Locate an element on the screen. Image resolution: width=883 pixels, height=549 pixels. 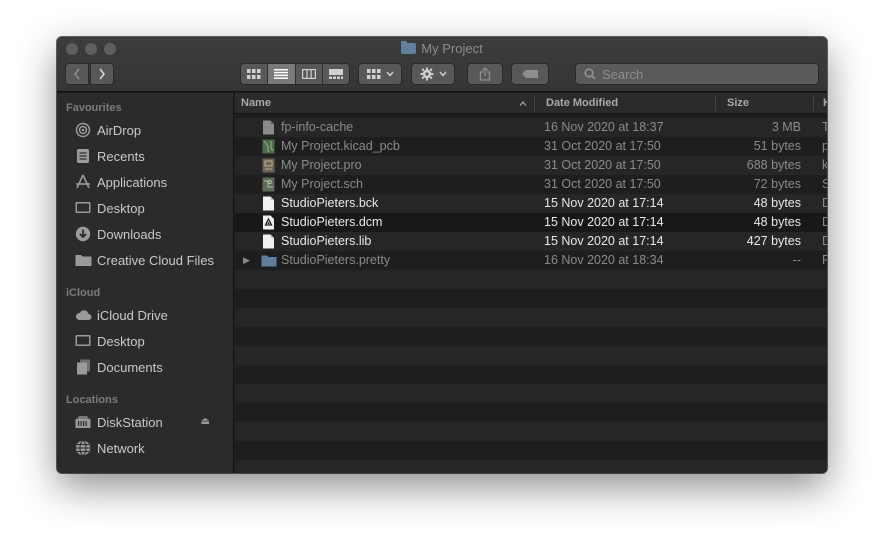
search-input is located at coordinates (702, 74).